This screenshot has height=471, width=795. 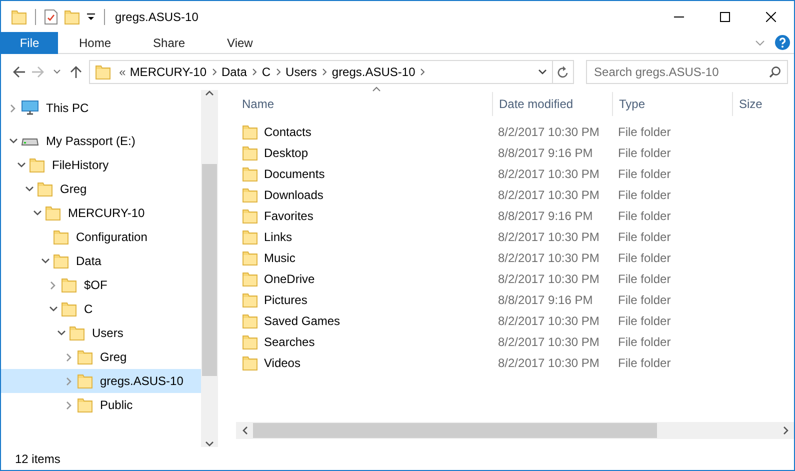 What do you see at coordinates (37, 459) in the screenshot?
I see `item-count: 12 items` at bounding box center [37, 459].